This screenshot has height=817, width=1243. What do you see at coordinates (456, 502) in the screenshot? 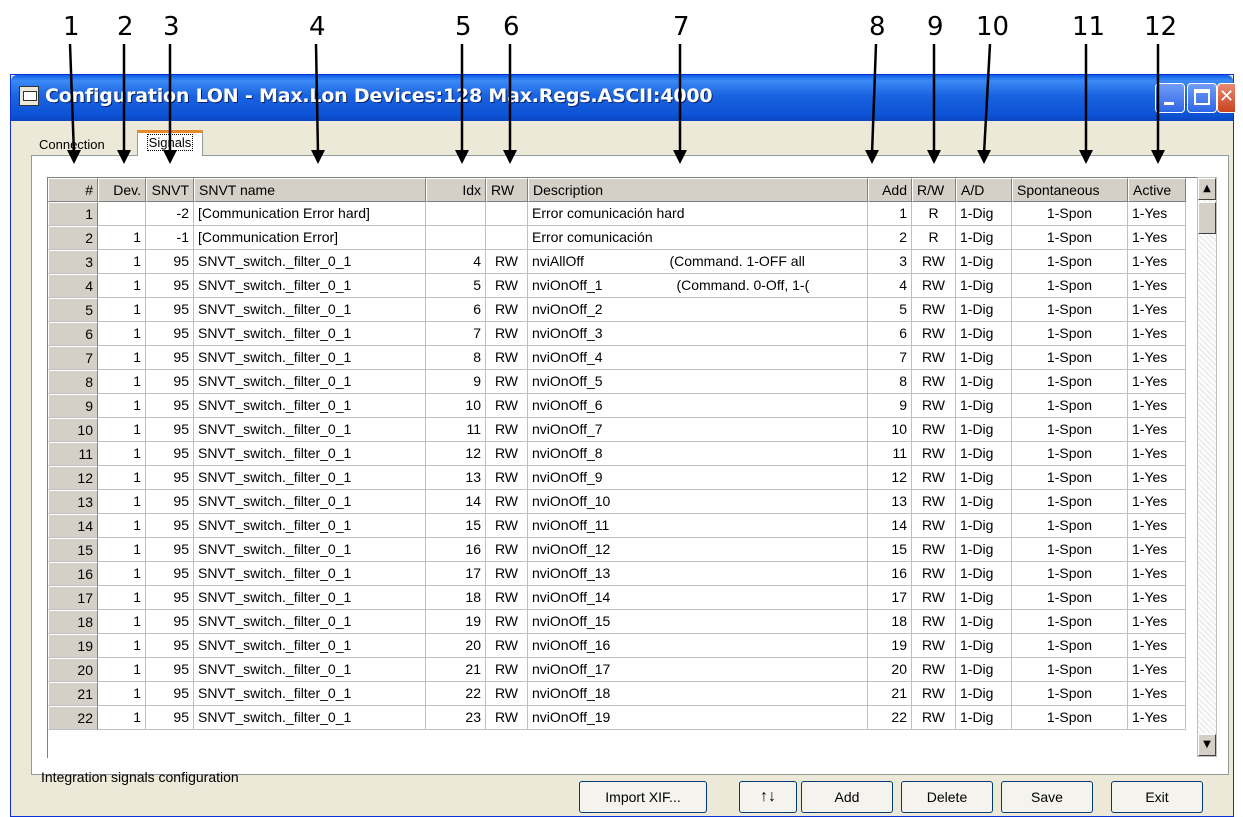
I see `cell-idx: 14` at bounding box center [456, 502].